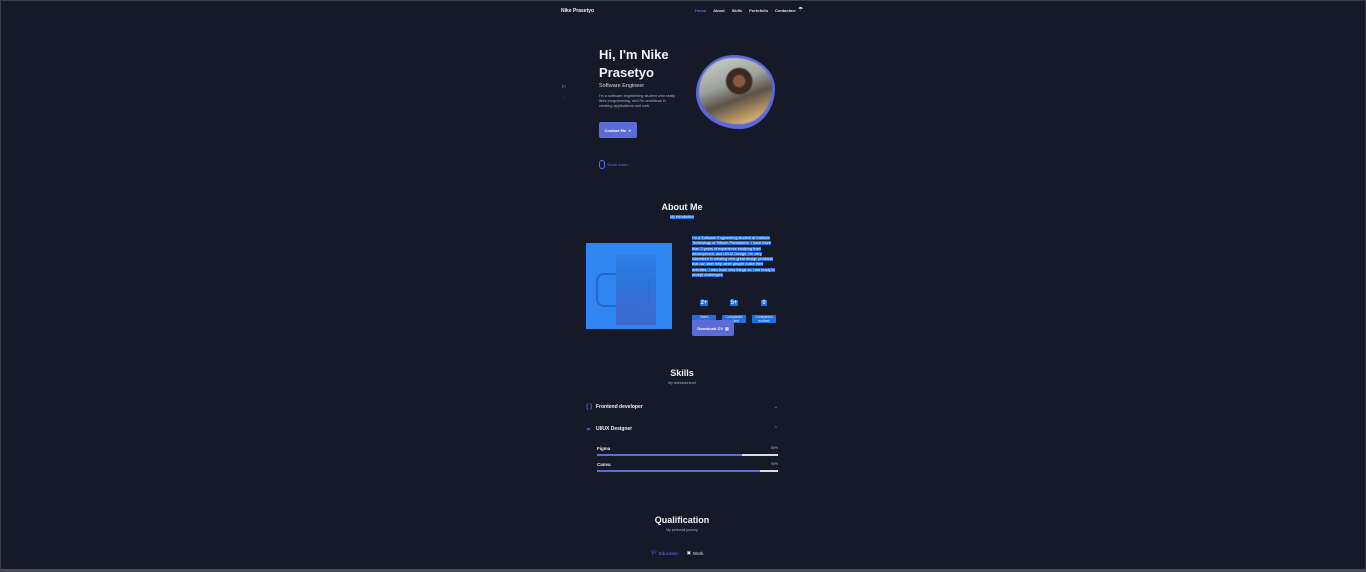 The height and width of the screenshot is (572, 1366). I want to click on scroll-down-label: Scroll down, so click(617, 164).